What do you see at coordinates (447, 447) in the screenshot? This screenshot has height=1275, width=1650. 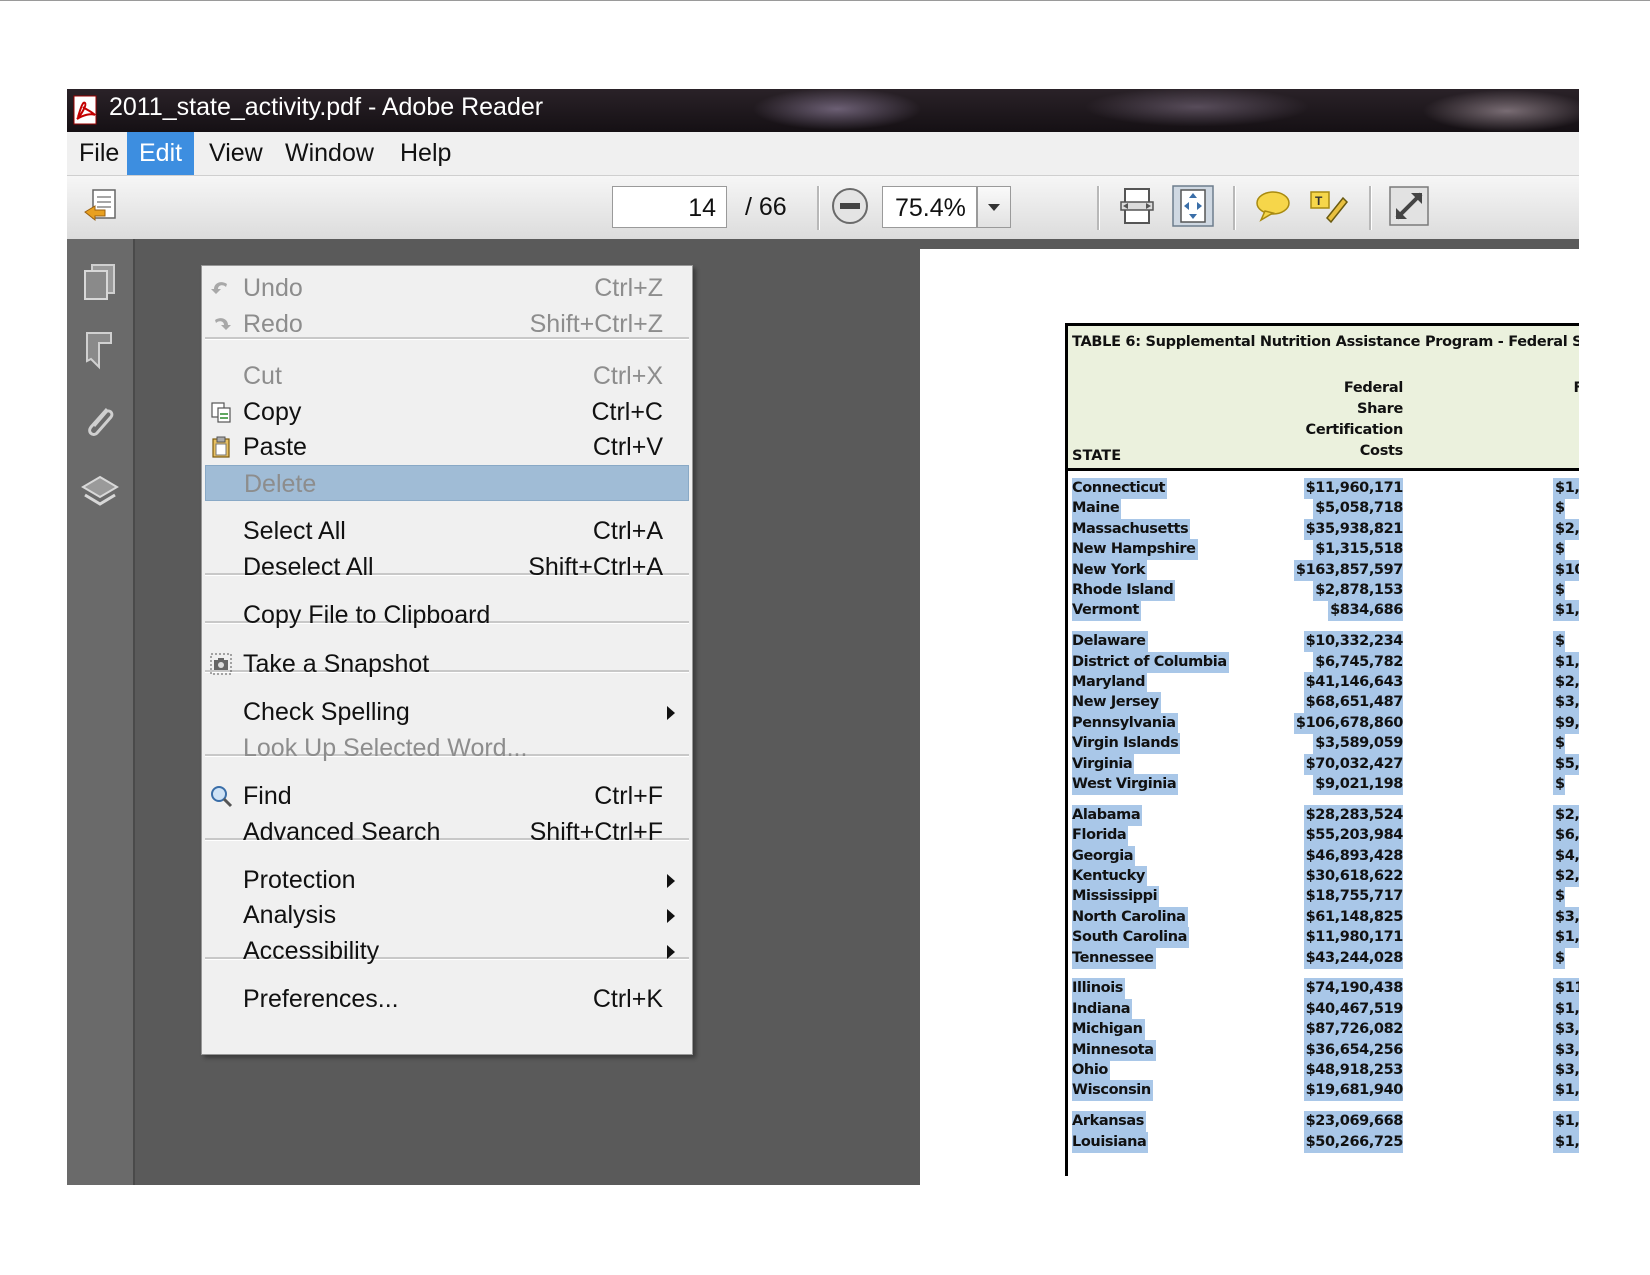 I see `menu-item-paste: Paste Ctrl+V` at bounding box center [447, 447].